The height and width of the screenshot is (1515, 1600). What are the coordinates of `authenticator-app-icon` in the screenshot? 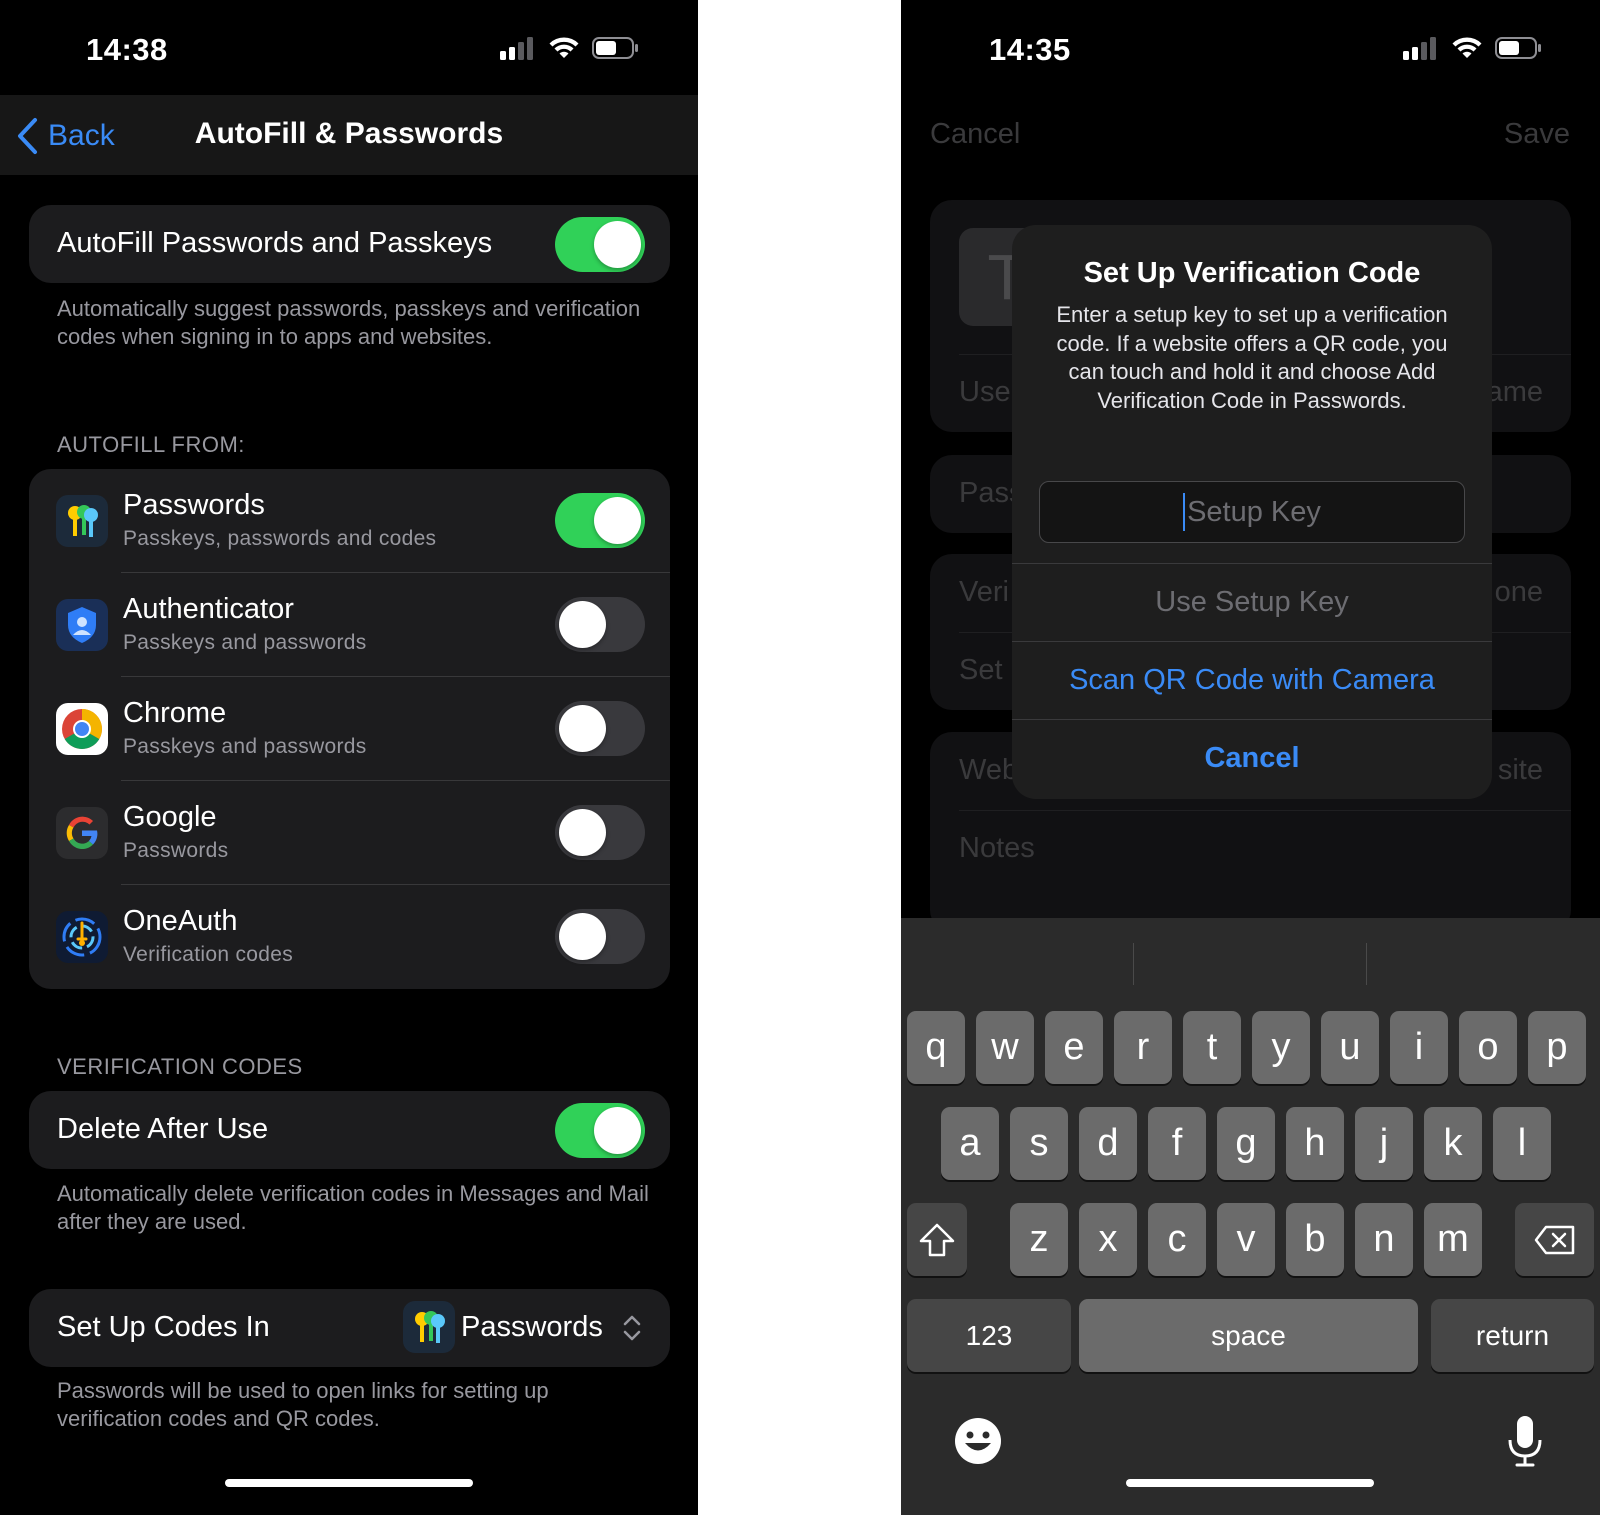 It's located at (82, 625).